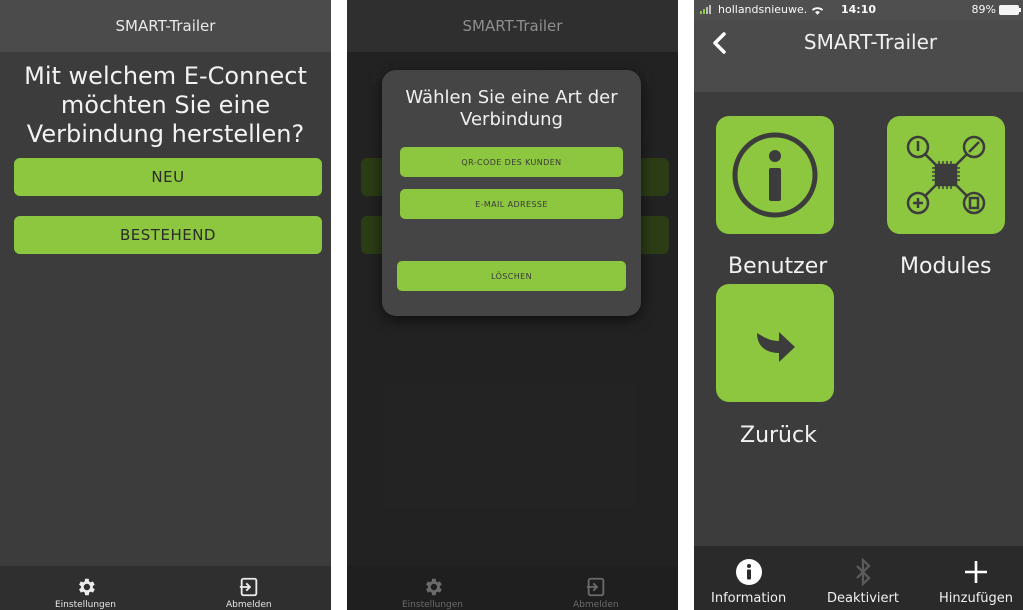 This screenshot has height=610, width=1023. Describe the element at coordinates (858, 10) in the screenshot. I see `status-bar: hollandsnieuwe. 14:10 89%` at that location.